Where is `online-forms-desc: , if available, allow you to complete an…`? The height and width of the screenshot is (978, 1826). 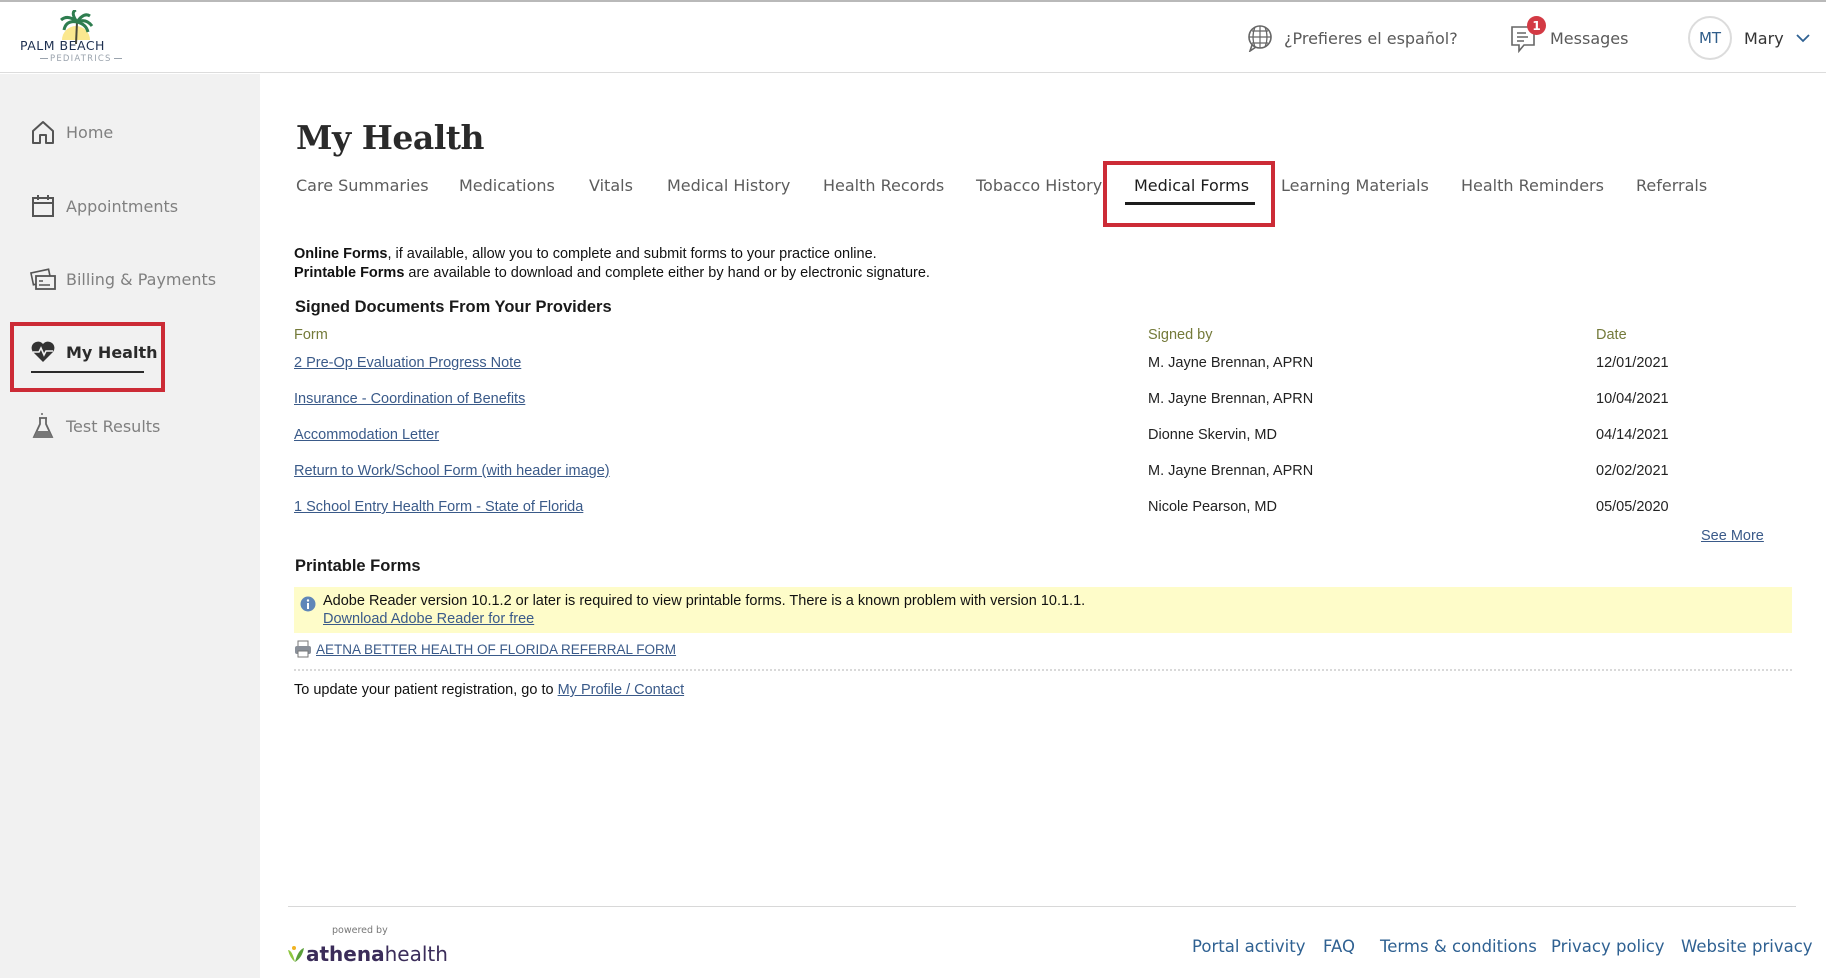
online-forms-desc: , if available, allow you to complete an… is located at coordinates (632, 254).